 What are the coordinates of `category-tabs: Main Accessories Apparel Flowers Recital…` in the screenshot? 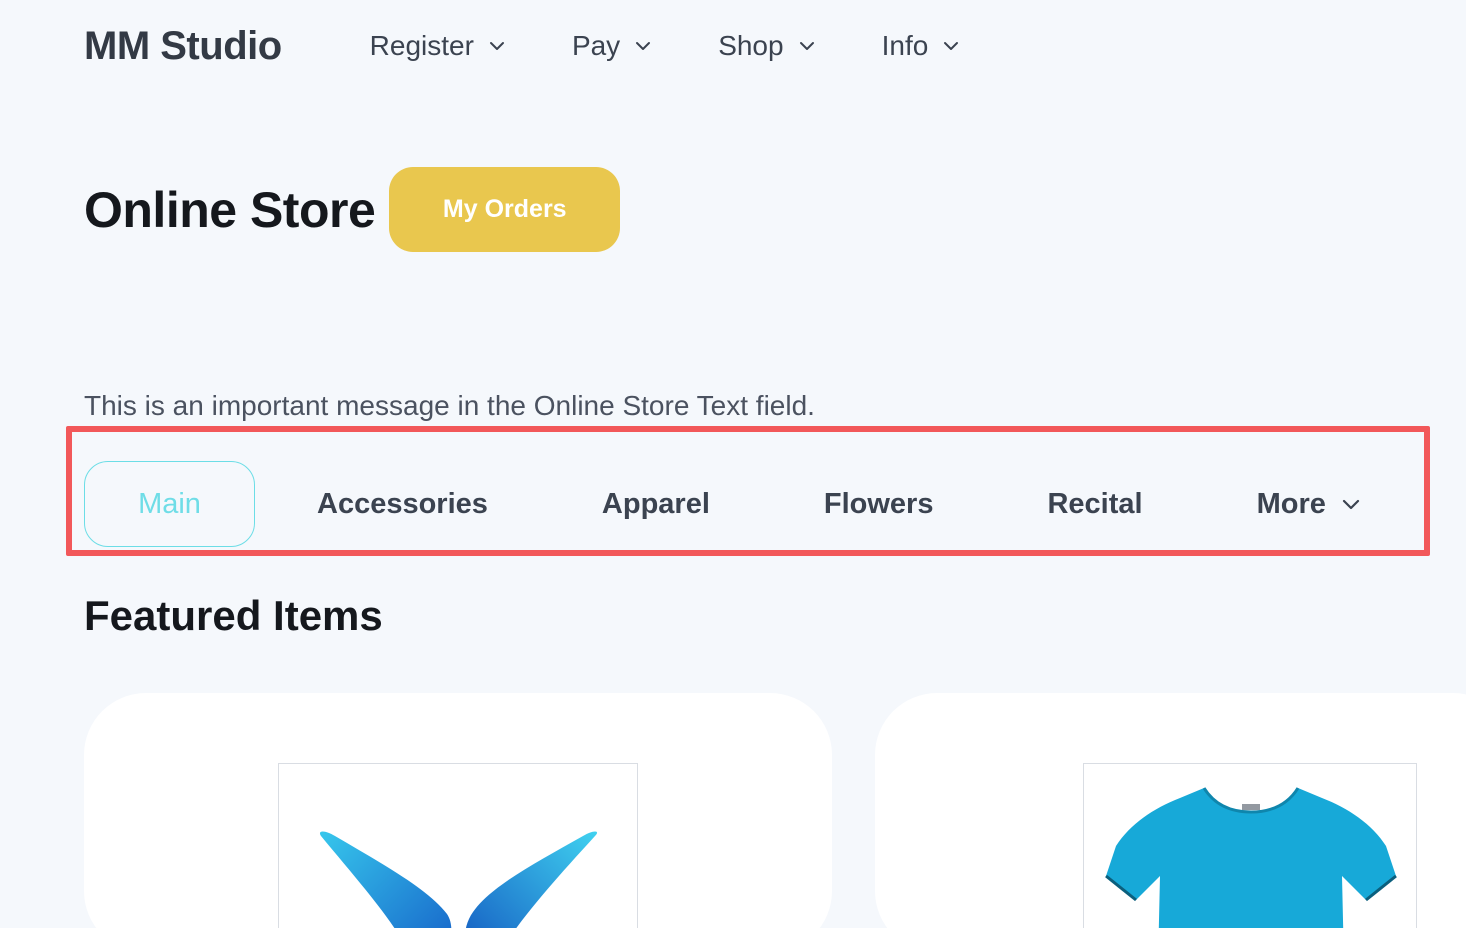 It's located at (723, 504).